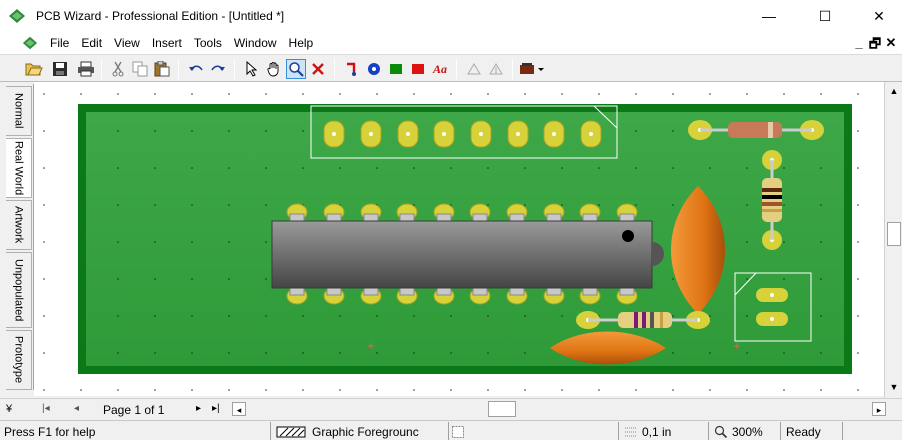  What do you see at coordinates (19, 168) in the screenshot?
I see `tab-real-world: Real World` at bounding box center [19, 168].